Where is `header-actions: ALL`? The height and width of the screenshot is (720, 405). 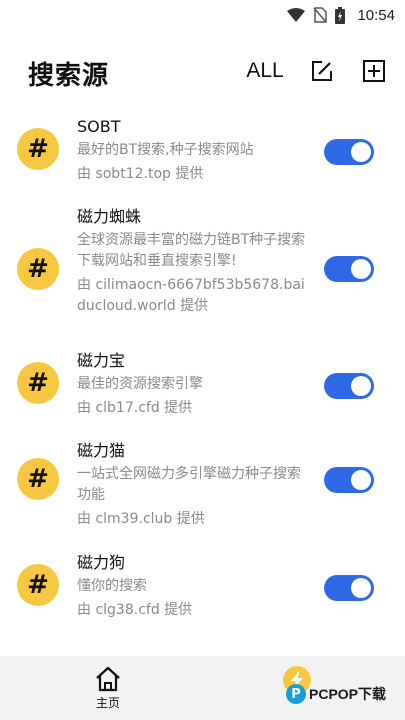
header-actions: ALL is located at coordinates (317, 71).